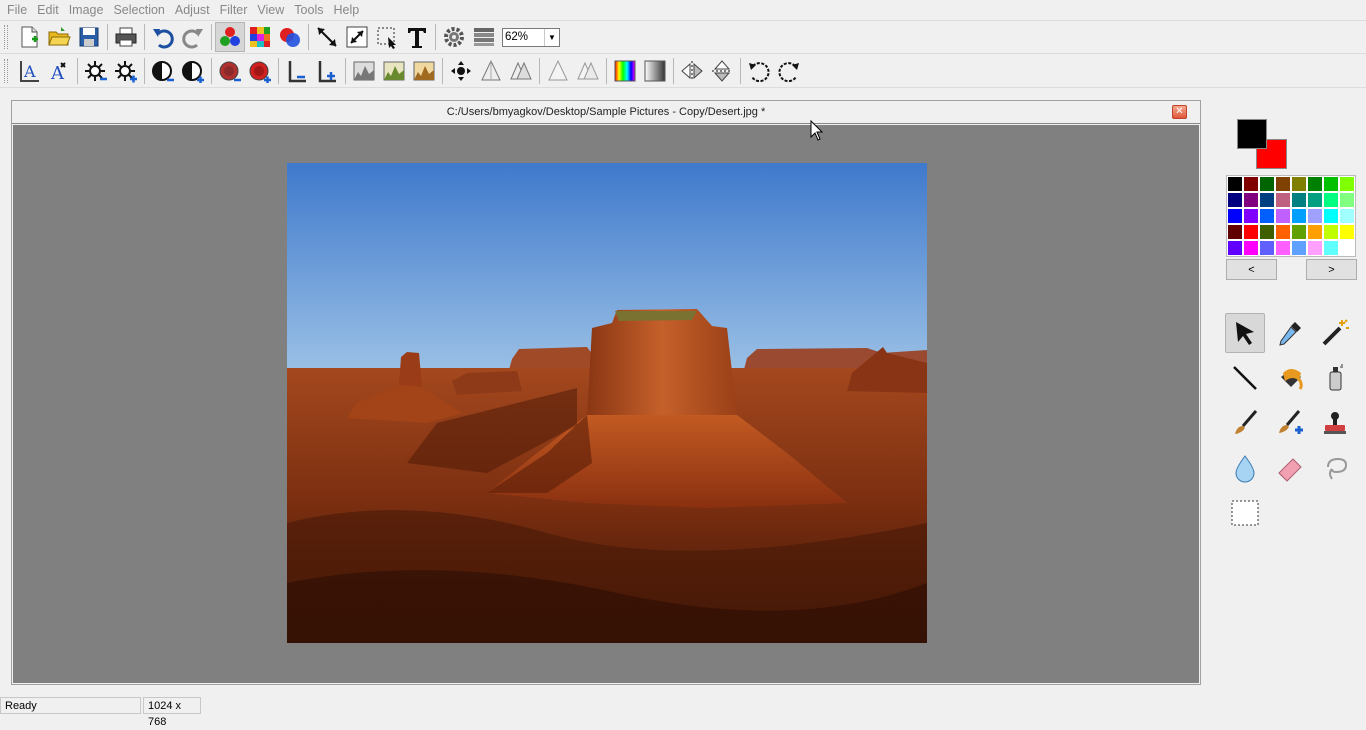  Describe the element at coordinates (193, 71) in the screenshot. I see `contrast-increase-button` at that location.